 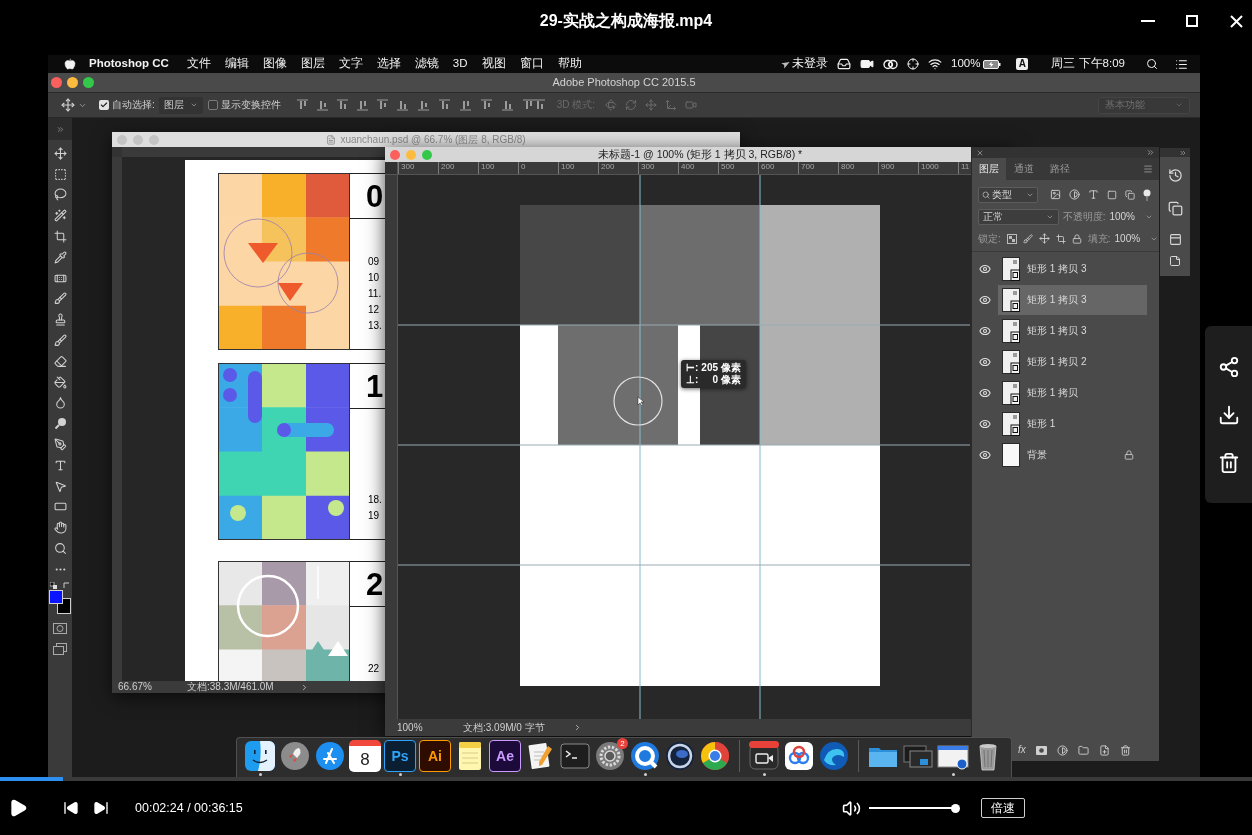 What do you see at coordinates (867, 64) in the screenshot?
I see `camera-icon` at bounding box center [867, 64].